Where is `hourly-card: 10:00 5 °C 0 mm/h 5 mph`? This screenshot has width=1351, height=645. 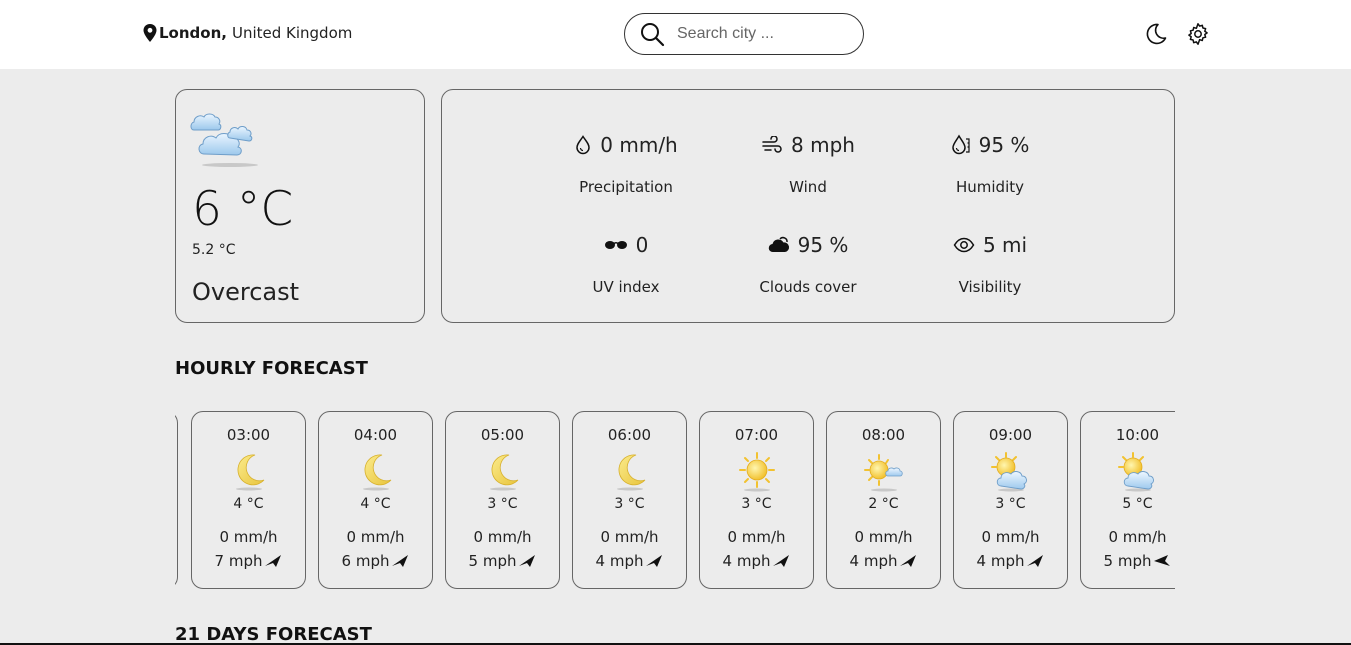 hourly-card: 10:00 5 °C 0 mm/h 5 mph is located at coordinates (1127, 500).